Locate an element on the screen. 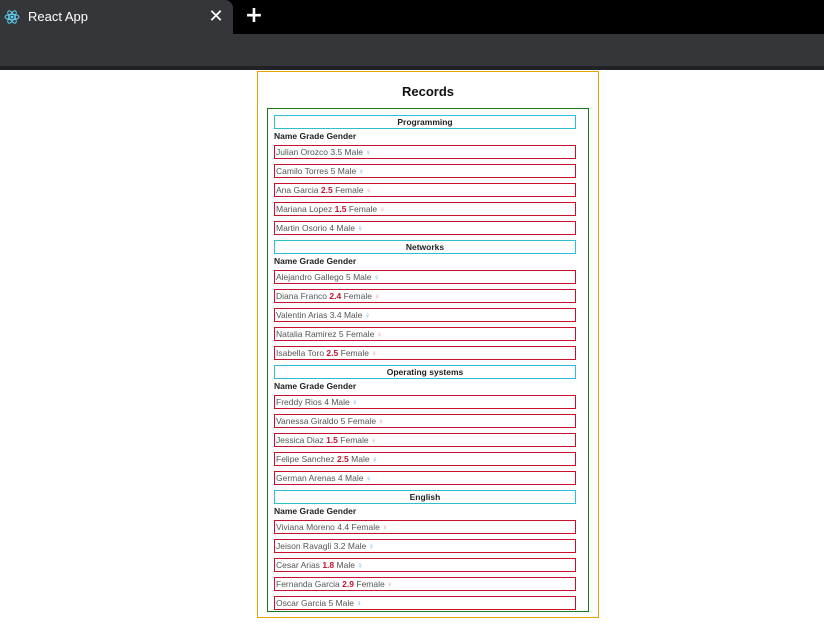 Image resolution: width=824 pixels, height=635 pixels. student-name: Natalia Ramirez is located at coordinates (306, 334).